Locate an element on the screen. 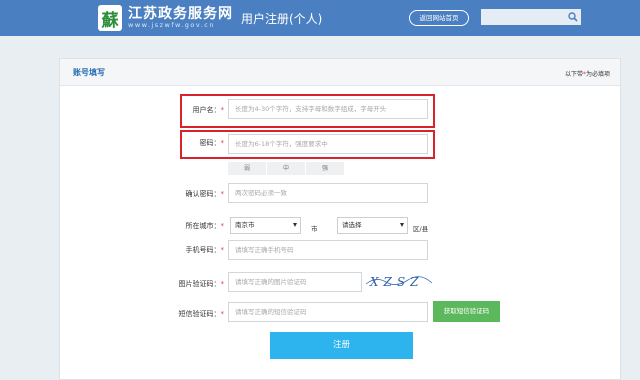 This screenshot has height=380, width=640. district-select: 请选择 is located at coordinates (372, 225).